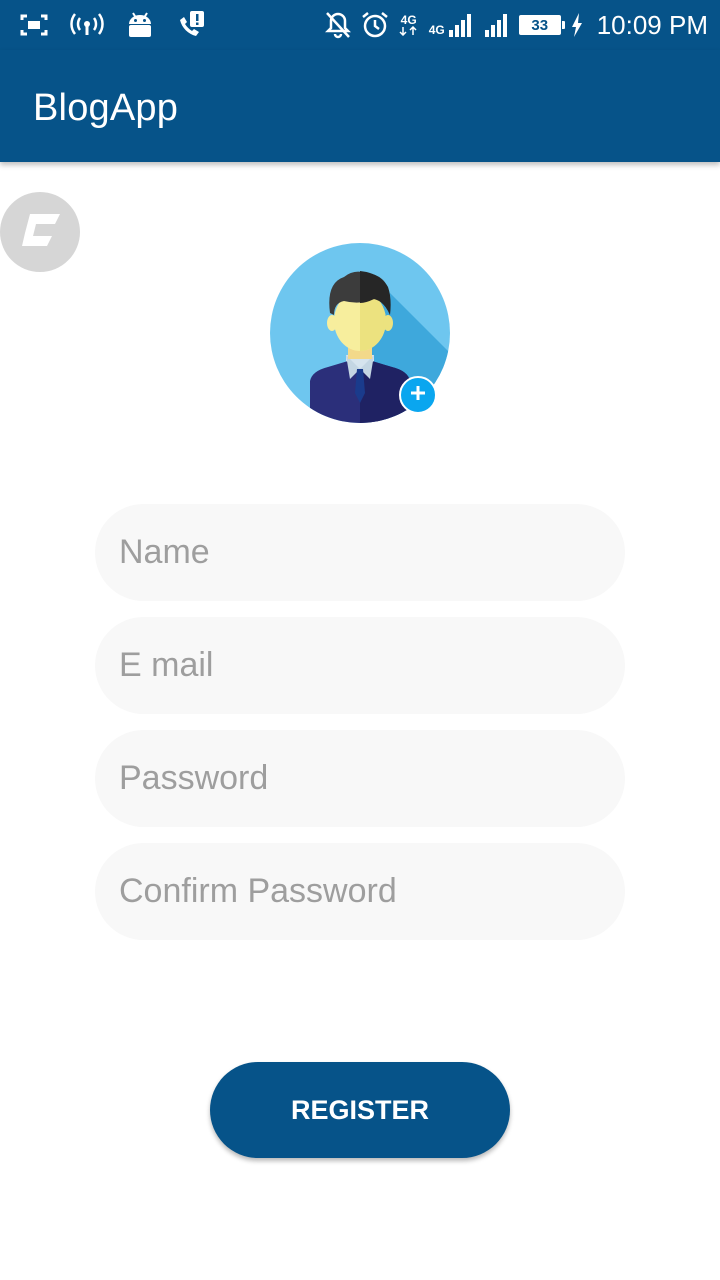 This screenshot has width=720, height=1280. I want to click on confirm-password-field, so click(360, 891).